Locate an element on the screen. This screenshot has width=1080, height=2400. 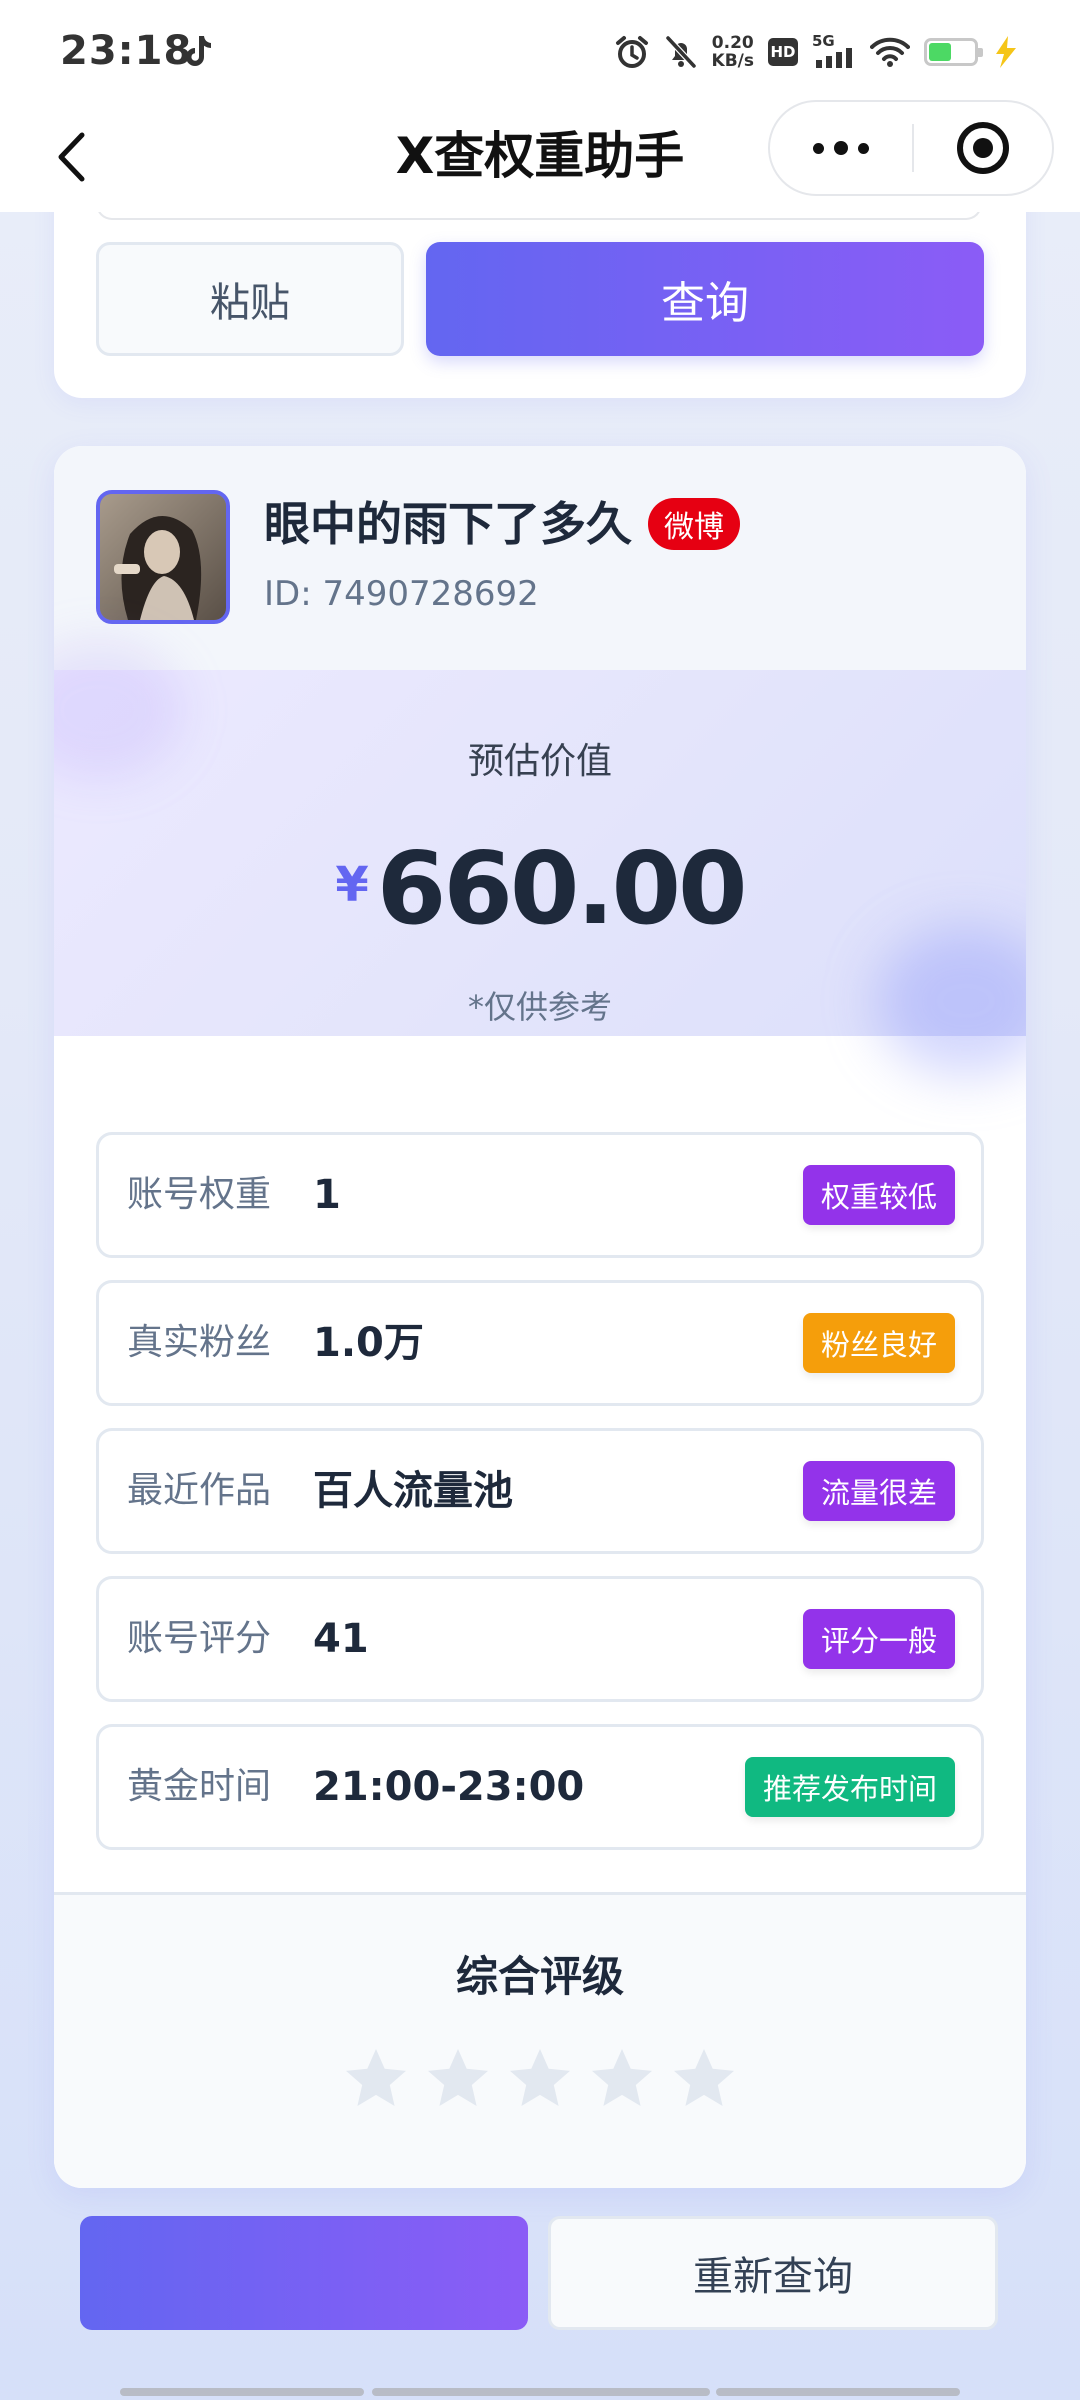
signal-icon: 5G is located at coordinates (834, 51).